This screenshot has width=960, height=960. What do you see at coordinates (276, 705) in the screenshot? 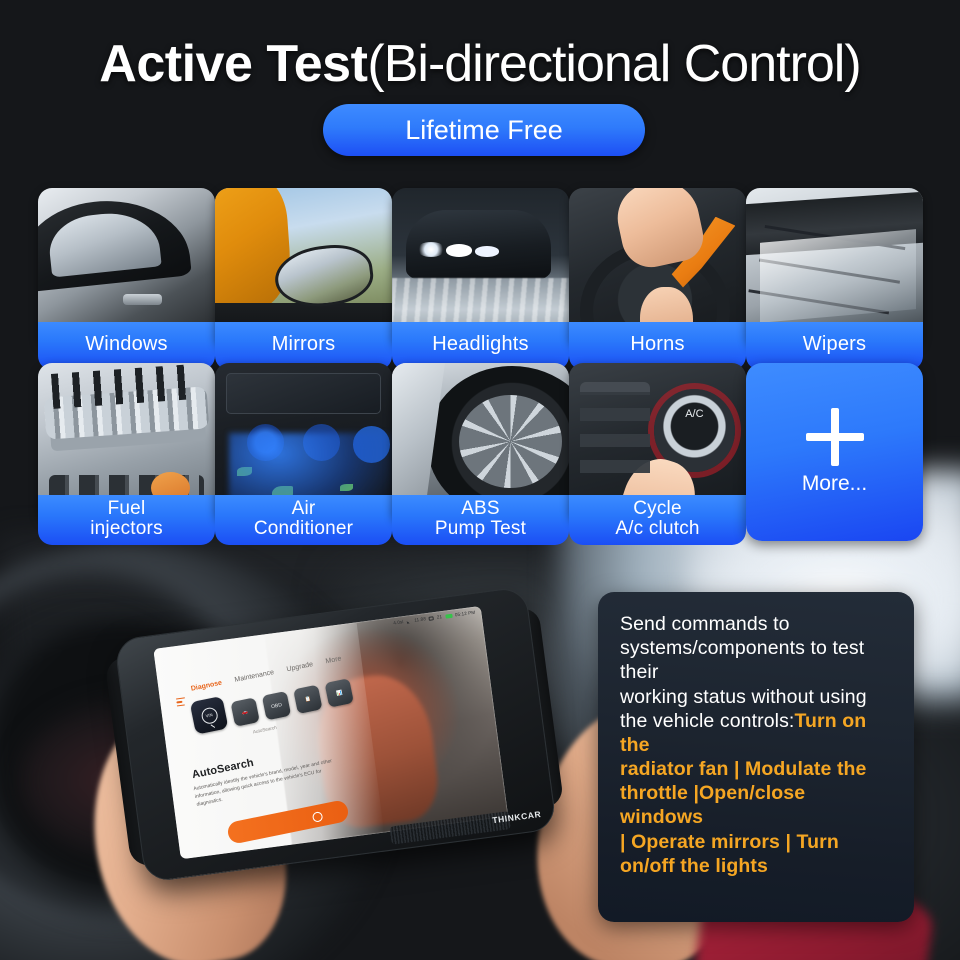
I see `obd-icon: OBD` at bounding box center [276, 705].